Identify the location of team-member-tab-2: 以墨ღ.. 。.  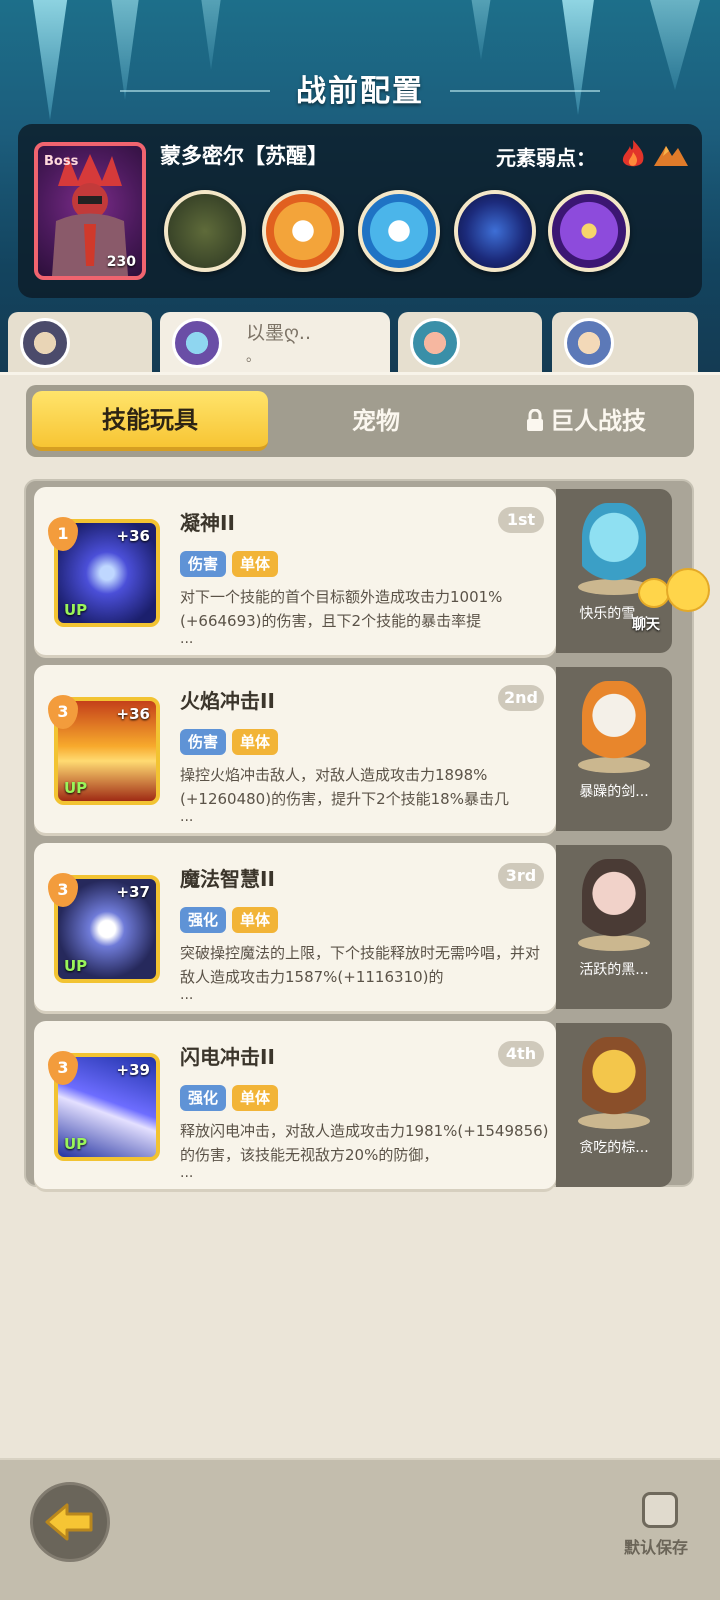
(275, 343).